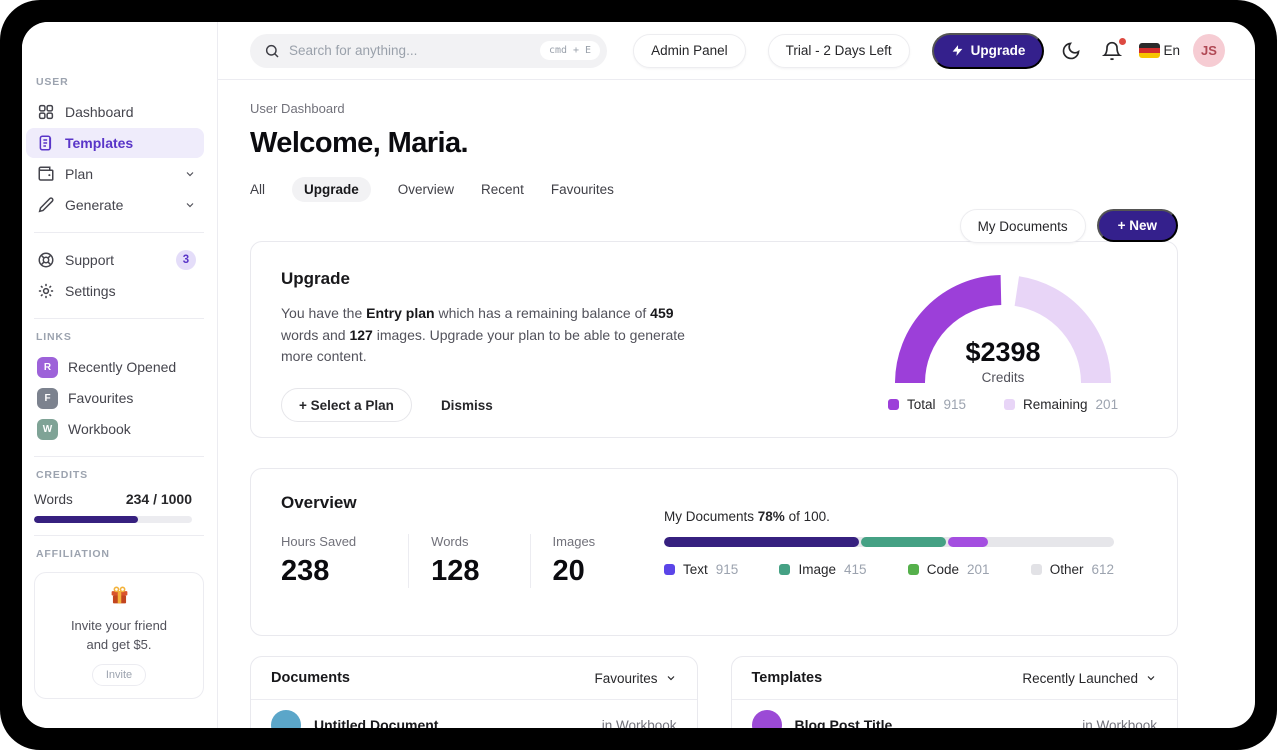 The image size is (1277, 750). I want to click on admin-panel-button: Admin Panel, so click(689, 50).